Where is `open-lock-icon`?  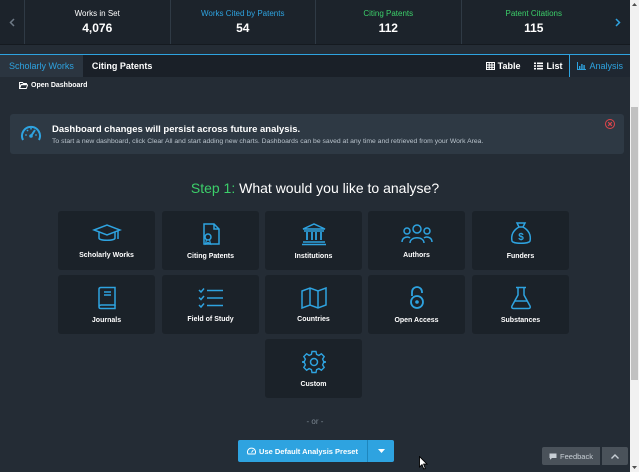
open-lock-icon is located at coordinates (416, 297).